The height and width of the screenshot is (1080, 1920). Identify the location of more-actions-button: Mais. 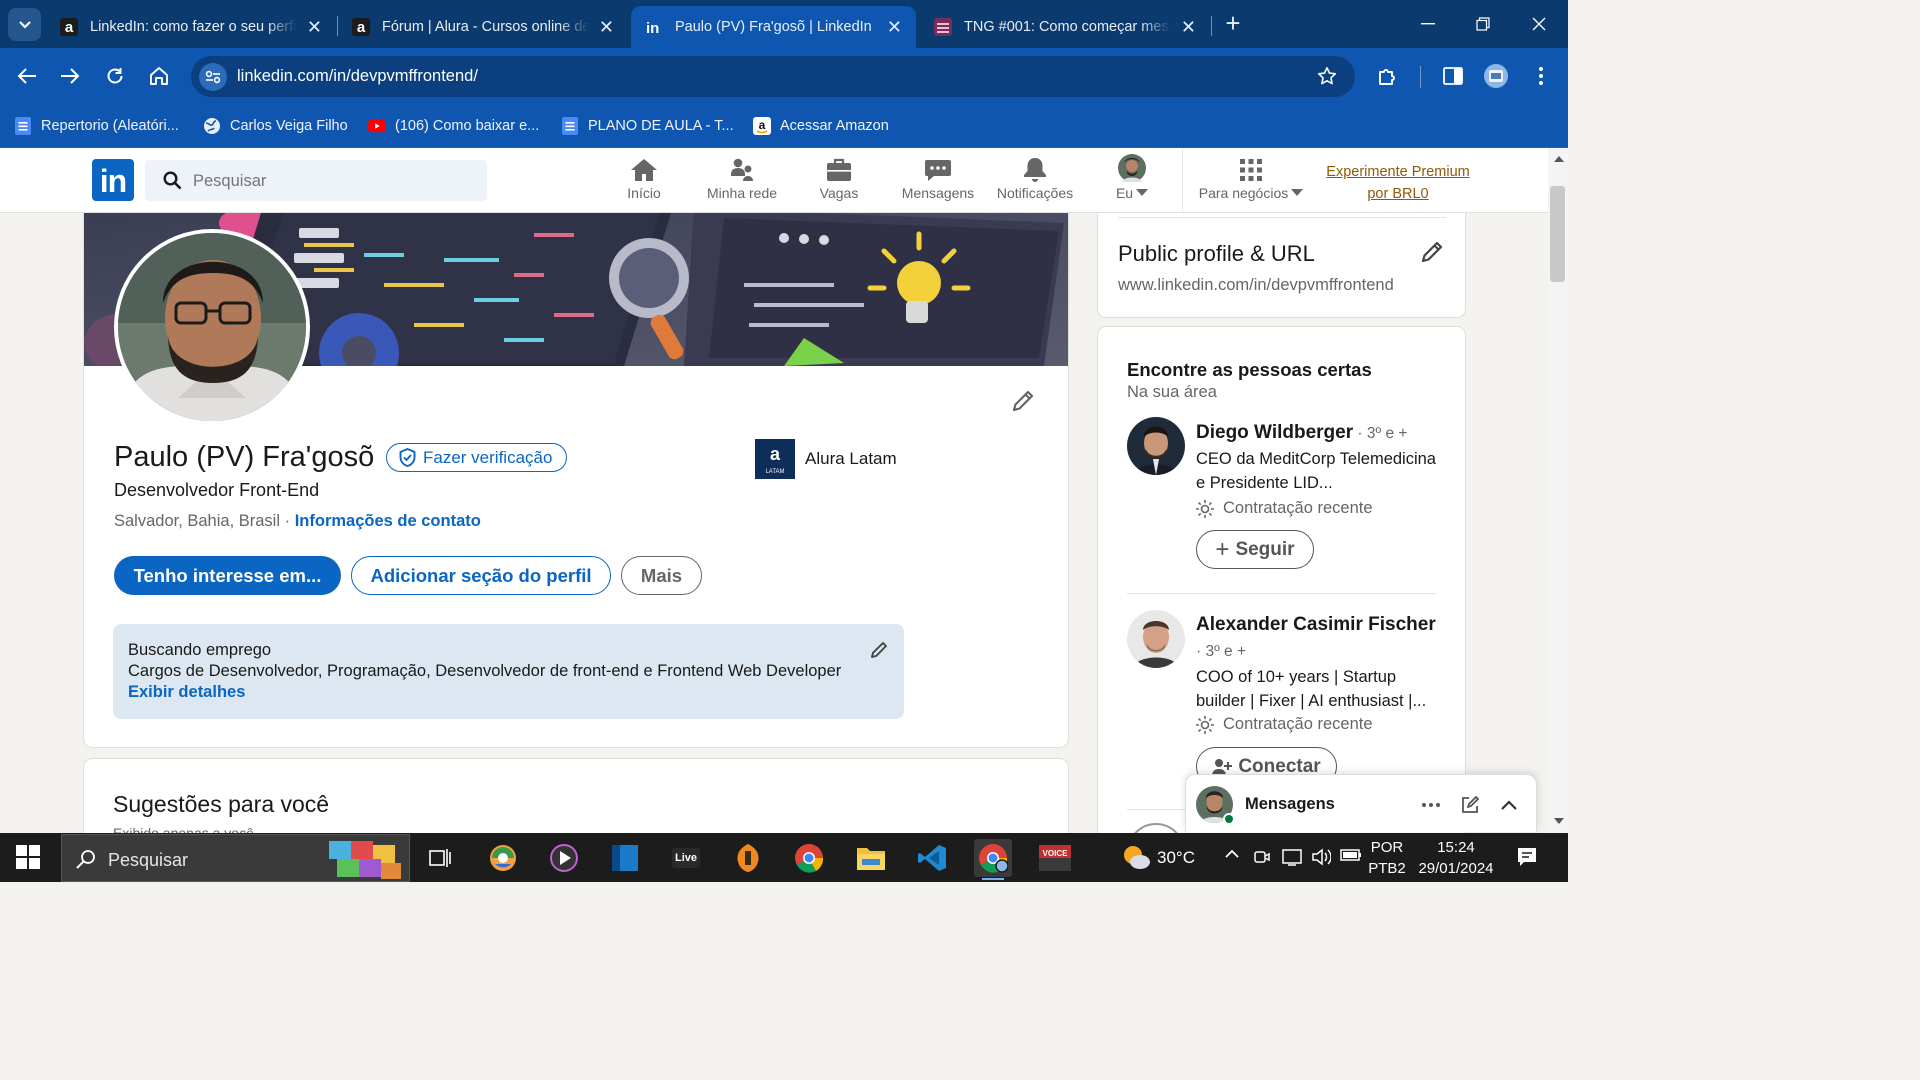
(661, 575).